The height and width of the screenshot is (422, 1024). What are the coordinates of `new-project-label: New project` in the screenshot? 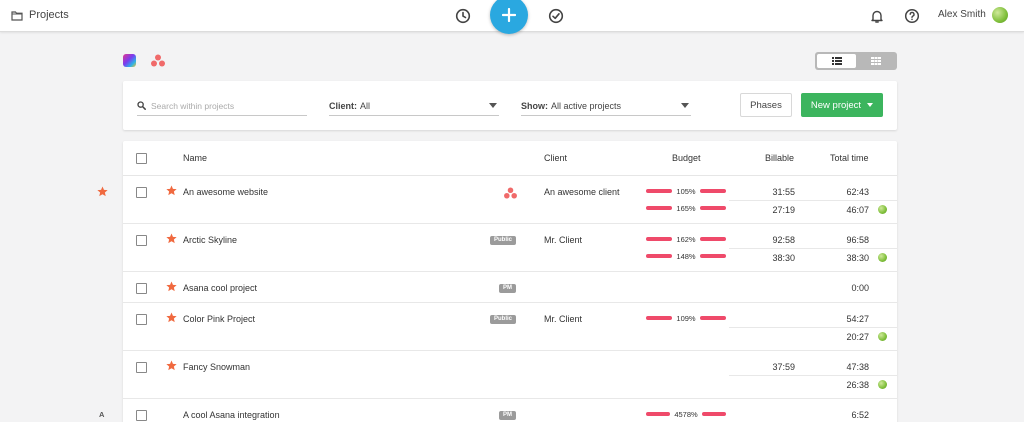 It's located at (836, 105).